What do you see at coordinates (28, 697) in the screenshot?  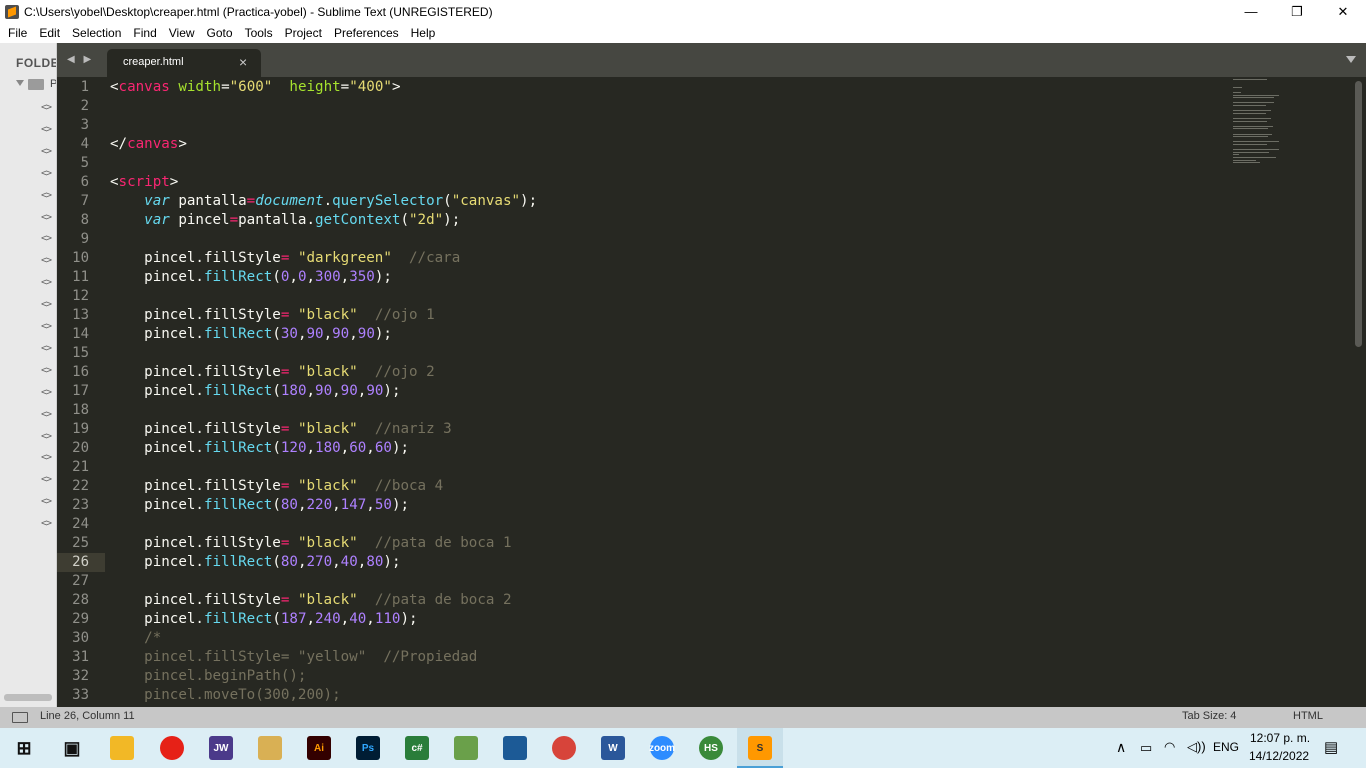 I see `sidebar-scrollbar` at bounding box center [28, 697].